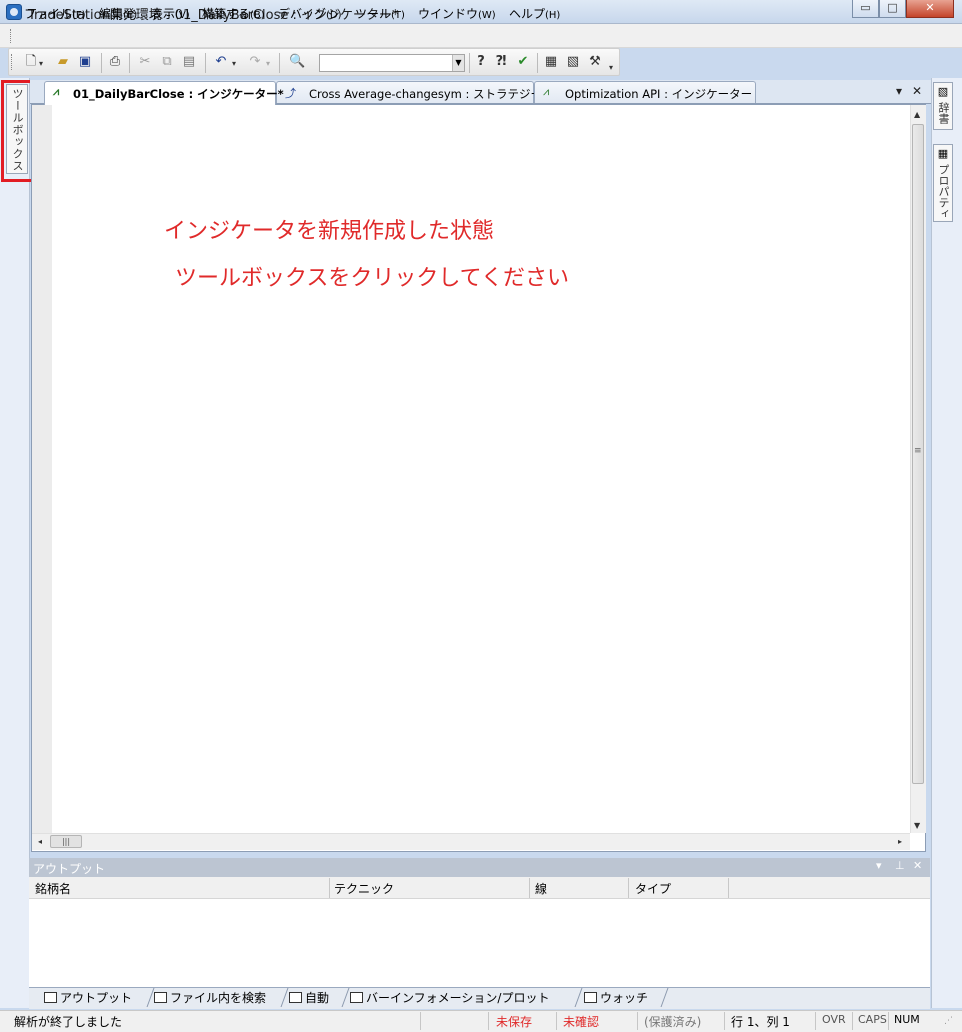 The width and height of the screenshot is (962, 1032). What do you see at coordinates (479, 943) in the screenshot?
I see `output-list-body` at bounding box center [479, 943].